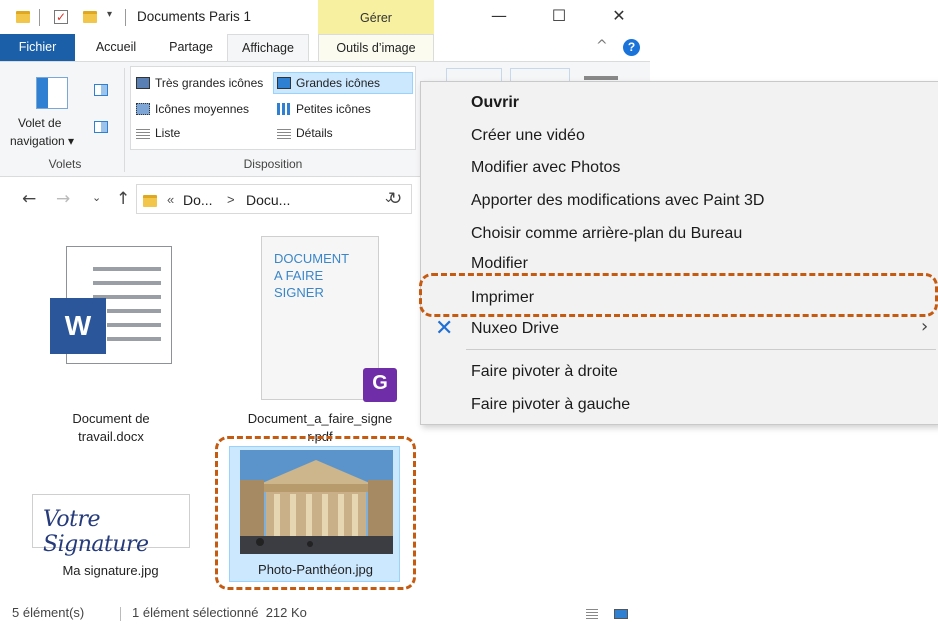 The width and height of the screenshot is (938, 625). I want to click on menu-item-nuxeo-drive: Nuxeo Drive, so click(515, 329).